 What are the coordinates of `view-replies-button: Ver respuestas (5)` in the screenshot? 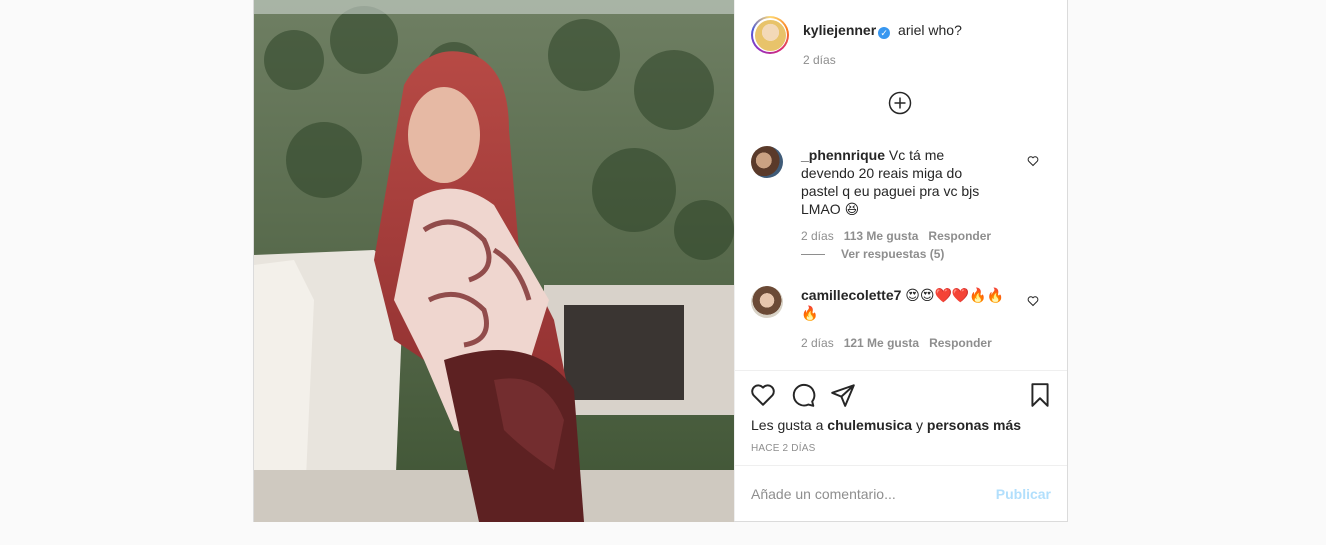 It's located at (872, 254).